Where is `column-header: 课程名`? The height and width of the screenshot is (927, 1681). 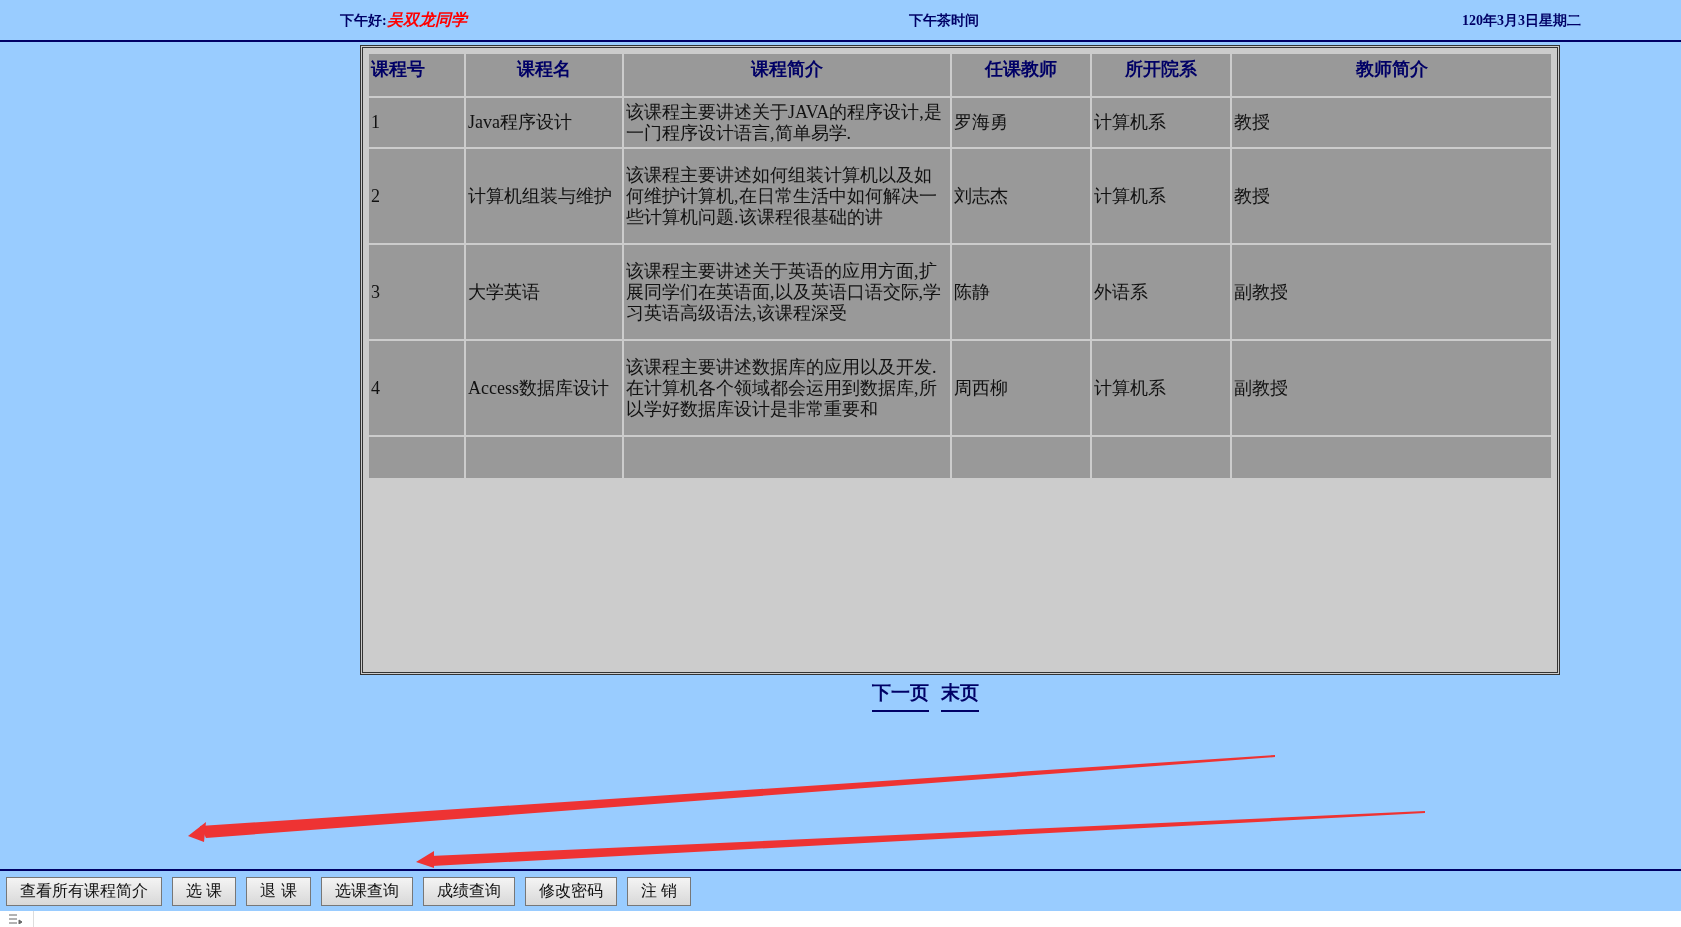
column-header: 课程名 is located at coordinates (544, 75).